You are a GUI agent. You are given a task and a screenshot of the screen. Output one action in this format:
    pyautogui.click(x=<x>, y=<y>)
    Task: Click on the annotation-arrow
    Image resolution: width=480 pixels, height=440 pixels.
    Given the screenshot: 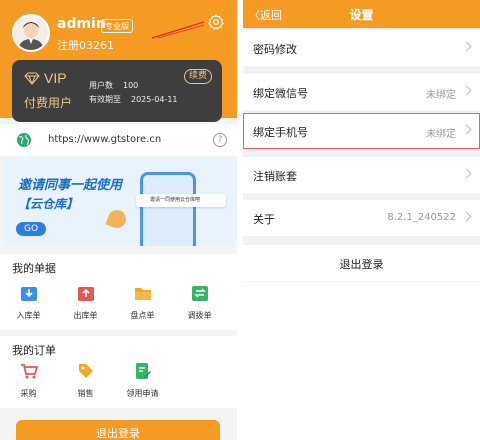 What is the action you would take?
    pyautogui.click(x=178, y=30)
    